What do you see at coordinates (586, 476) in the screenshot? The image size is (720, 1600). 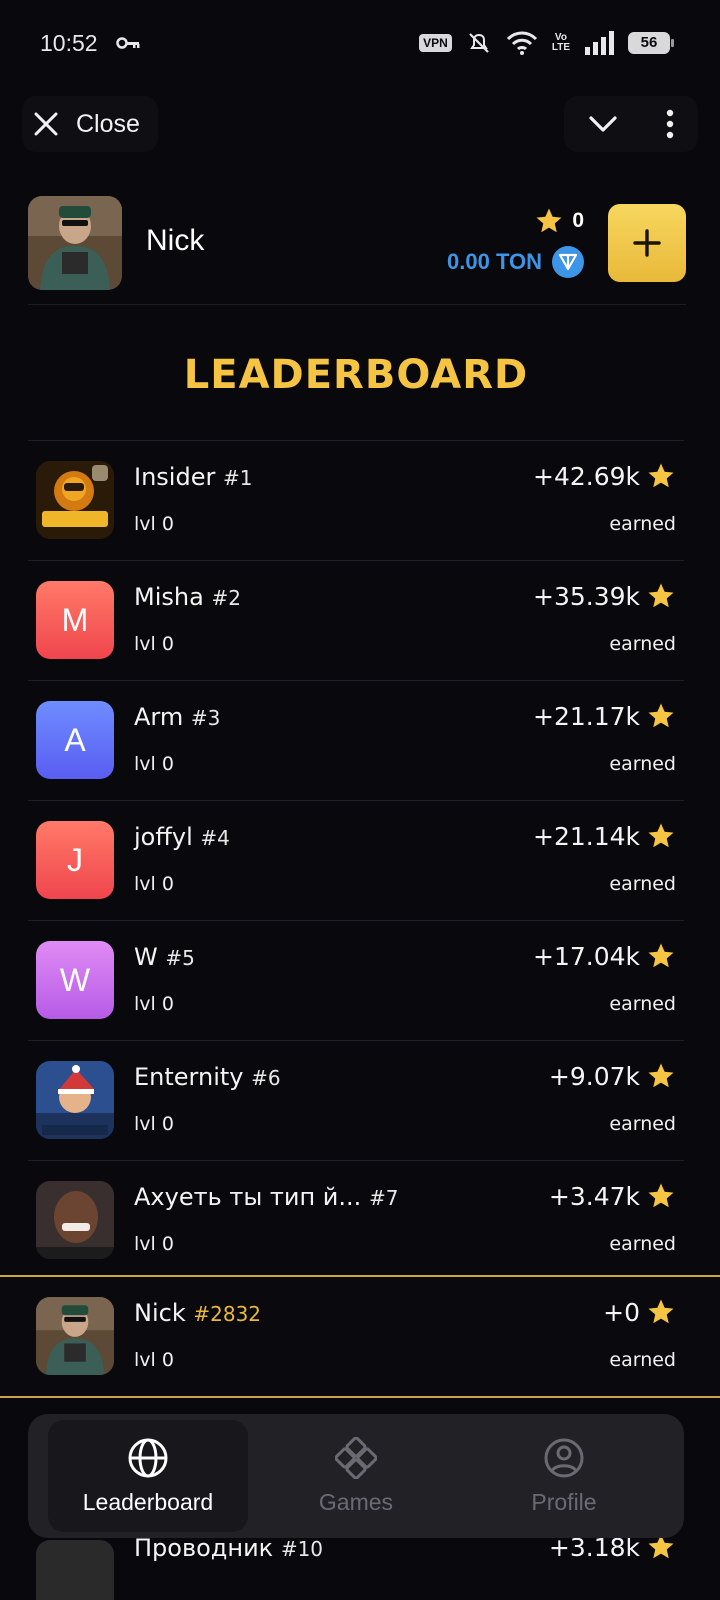 I see `score-value: +42.69k` at bounding box center [586, 476].